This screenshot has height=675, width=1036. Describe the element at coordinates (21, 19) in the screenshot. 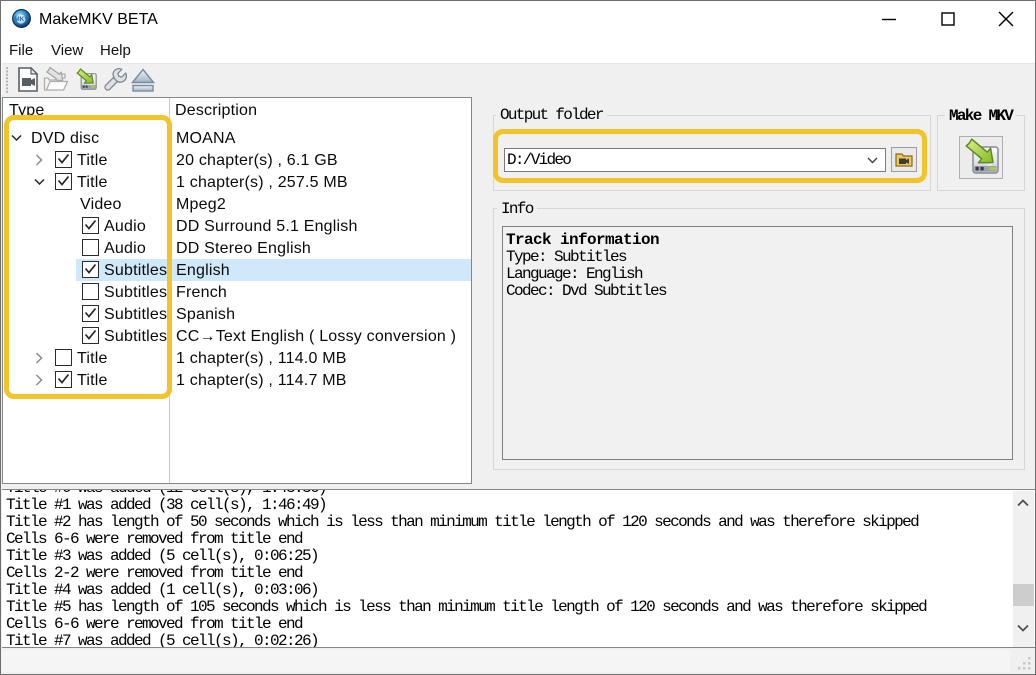

I see `svg-text: MKV` at that location.